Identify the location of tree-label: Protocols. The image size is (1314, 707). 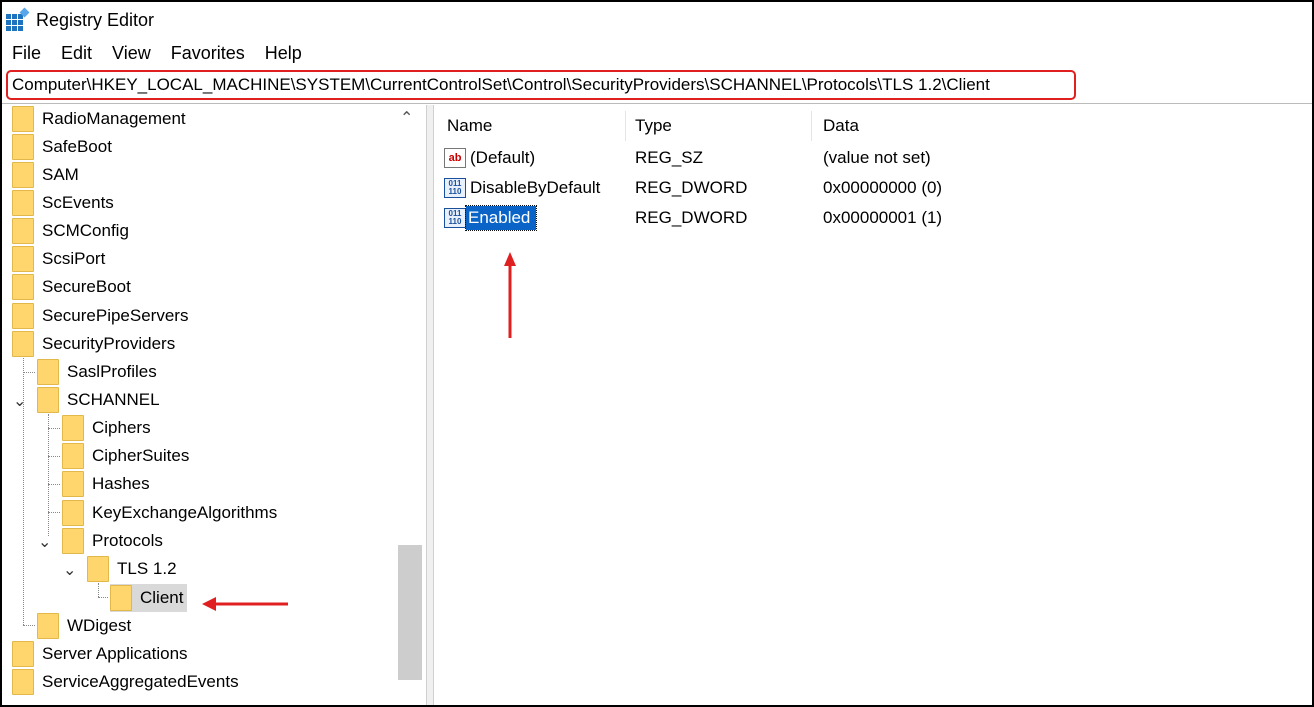
(127, 540).